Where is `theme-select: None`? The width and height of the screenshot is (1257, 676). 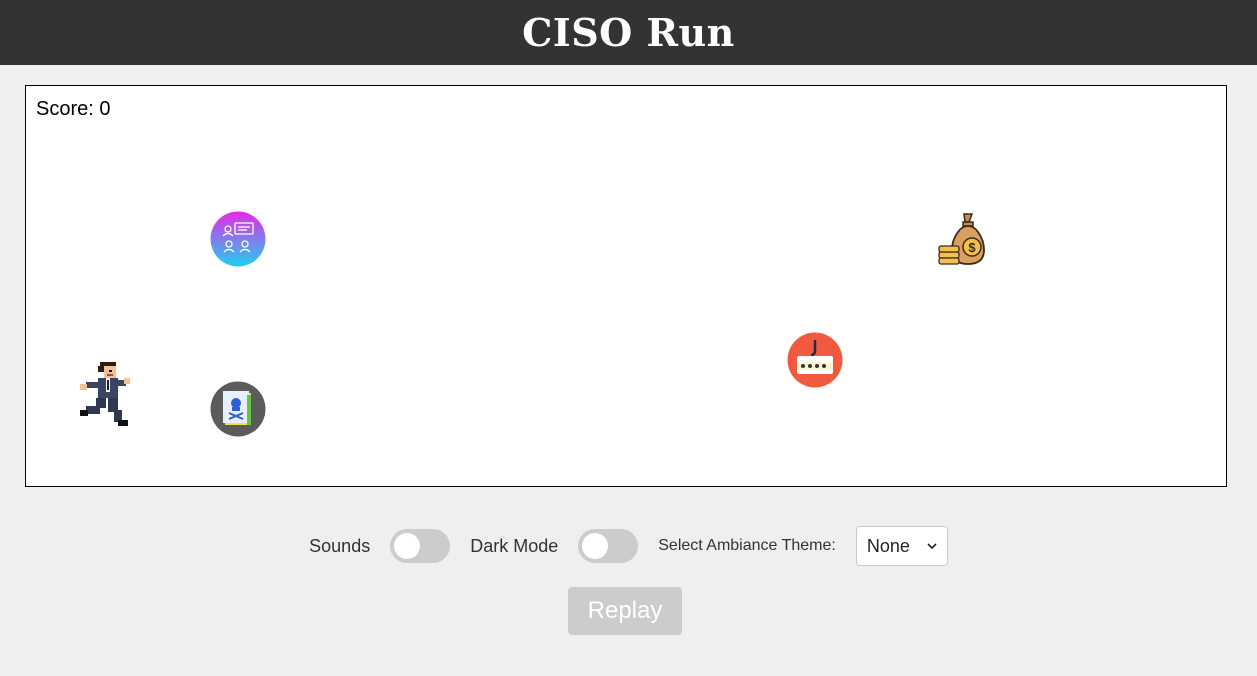 theme-select: None is located at coordinates (901, 546).